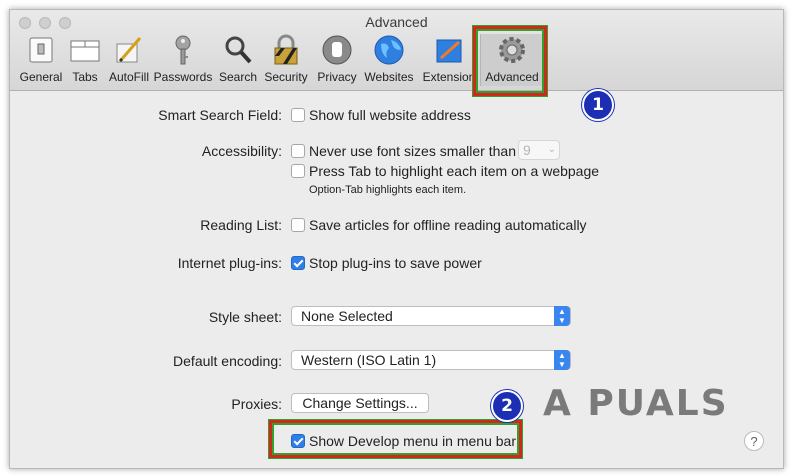  What do you see at coordinates (41, 50) in the screenshot?
I see `general-icon` at bounding box center [41, 50].